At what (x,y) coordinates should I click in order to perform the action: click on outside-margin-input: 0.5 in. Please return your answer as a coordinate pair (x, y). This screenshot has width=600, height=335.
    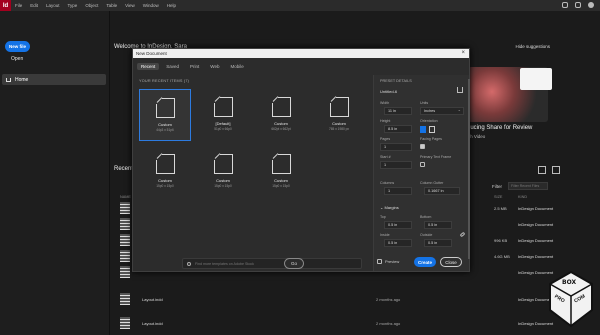
    Looking at the image, I should click on (438, 243).